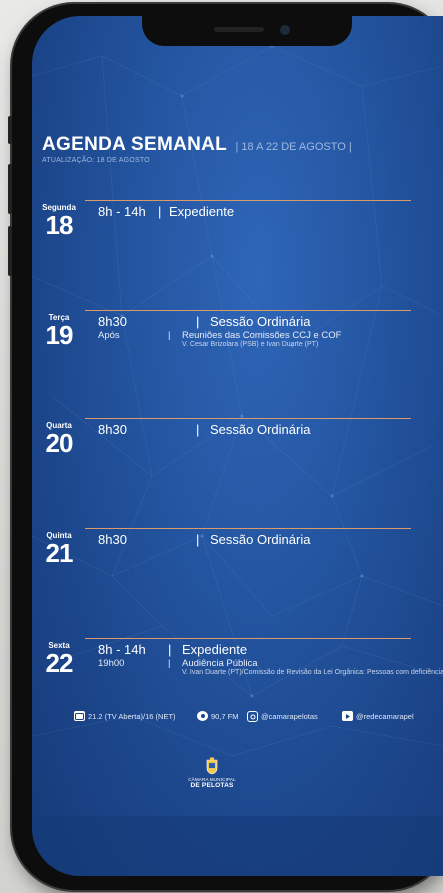 The image size is (443, 893). I want to click on day-number: 22, so click(59, 663).